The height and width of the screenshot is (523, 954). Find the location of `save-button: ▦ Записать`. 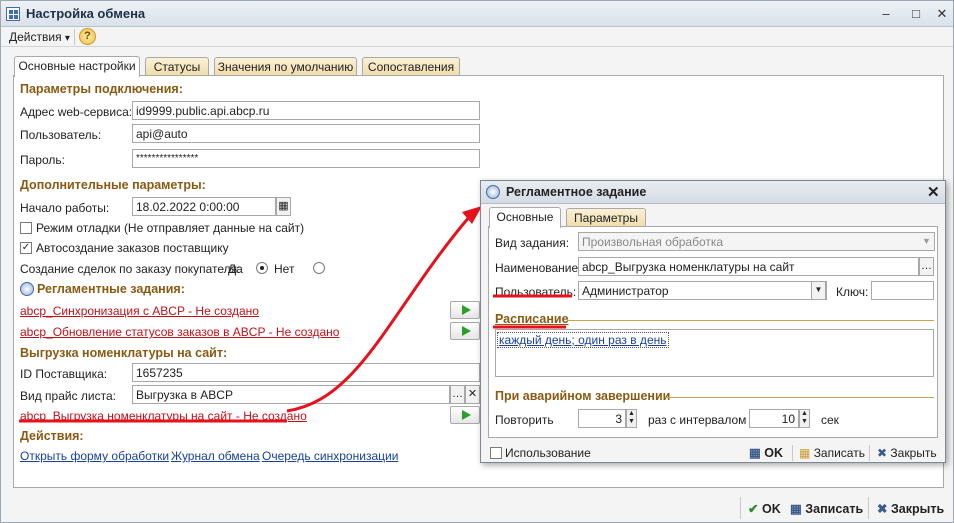

save-button: ▦ Записать is located at coordinates (826, 508).